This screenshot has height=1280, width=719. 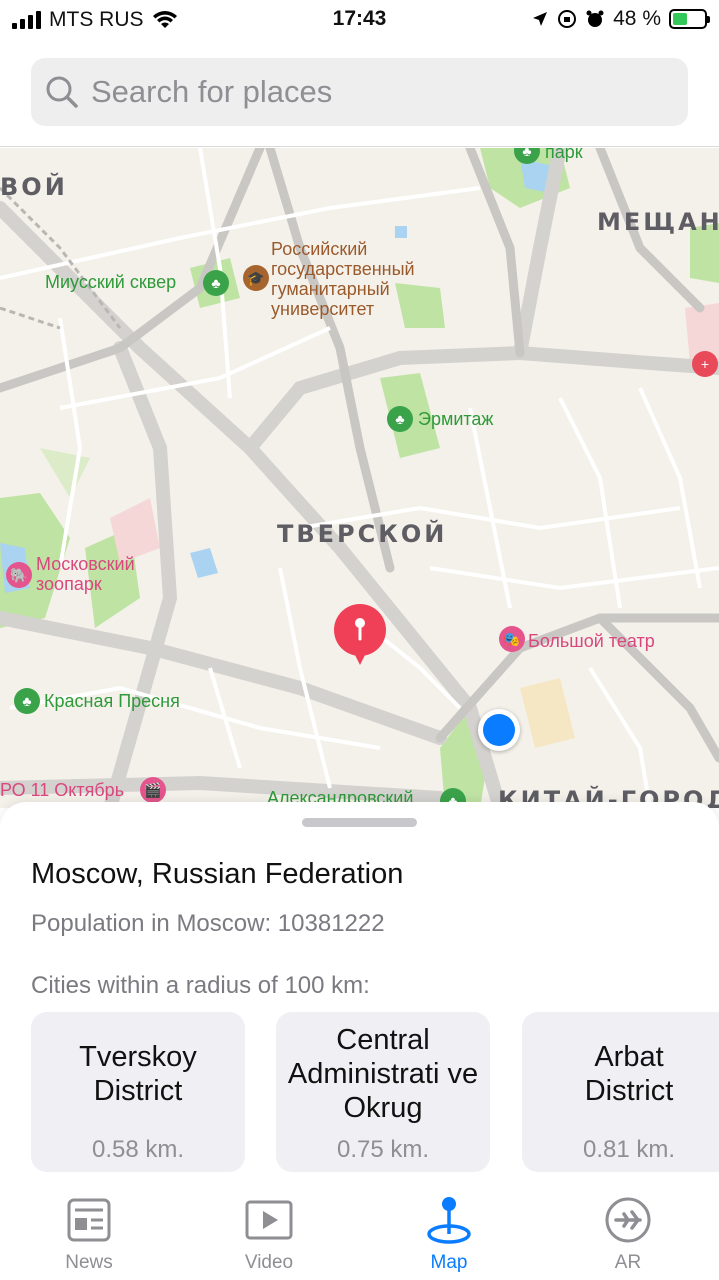 I want to click on tab-label: News, so click(x=89, y=1262).